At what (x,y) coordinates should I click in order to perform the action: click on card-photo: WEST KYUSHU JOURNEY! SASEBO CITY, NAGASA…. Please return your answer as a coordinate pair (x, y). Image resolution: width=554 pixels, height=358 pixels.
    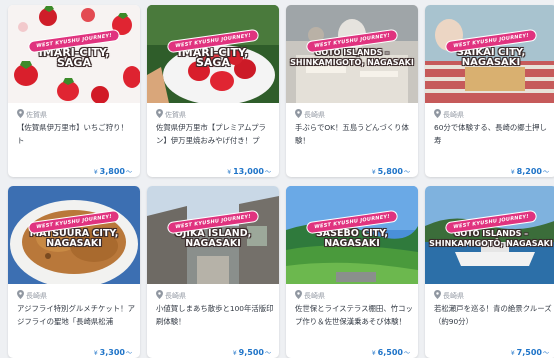
    Looking at the image, I should click on (352, 235).